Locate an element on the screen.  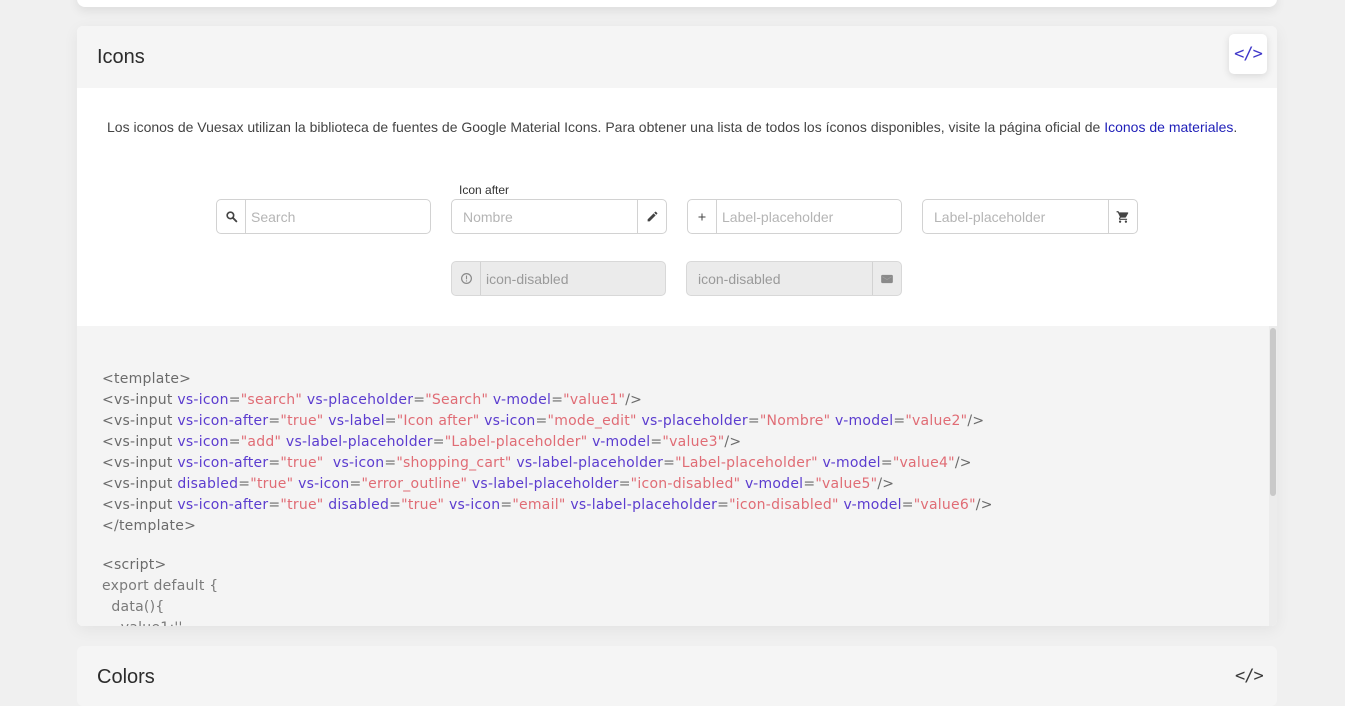
add-icon is located at coordinates (702, 216).